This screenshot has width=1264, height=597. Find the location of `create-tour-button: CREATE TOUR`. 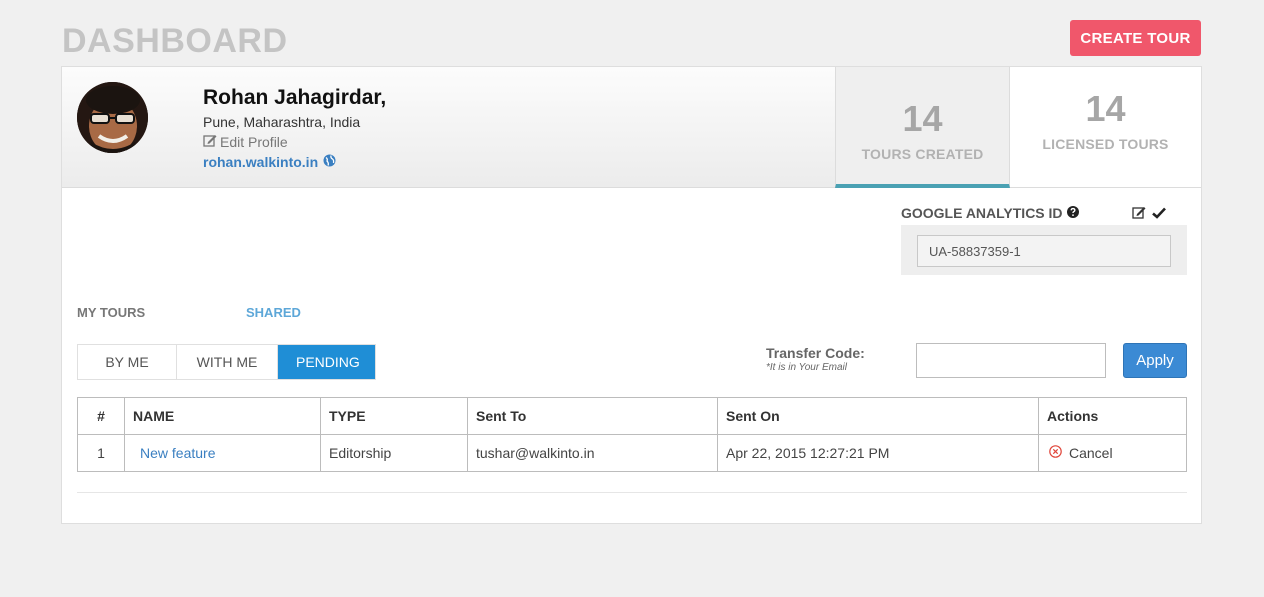

create-tour-button: CREATE TOUR is located at coordinates (1135, 38).